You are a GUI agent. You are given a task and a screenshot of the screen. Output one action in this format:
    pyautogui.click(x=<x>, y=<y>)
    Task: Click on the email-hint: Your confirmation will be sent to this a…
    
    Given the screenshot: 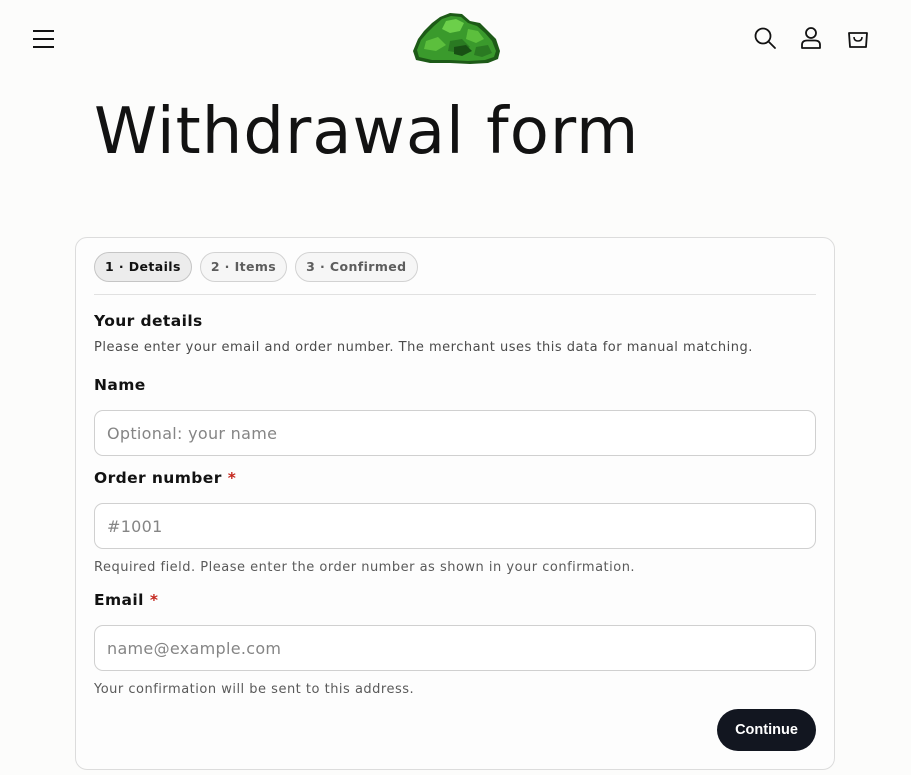 What is the action you would take?
    pyautogui.click(x=254, y=689)
    